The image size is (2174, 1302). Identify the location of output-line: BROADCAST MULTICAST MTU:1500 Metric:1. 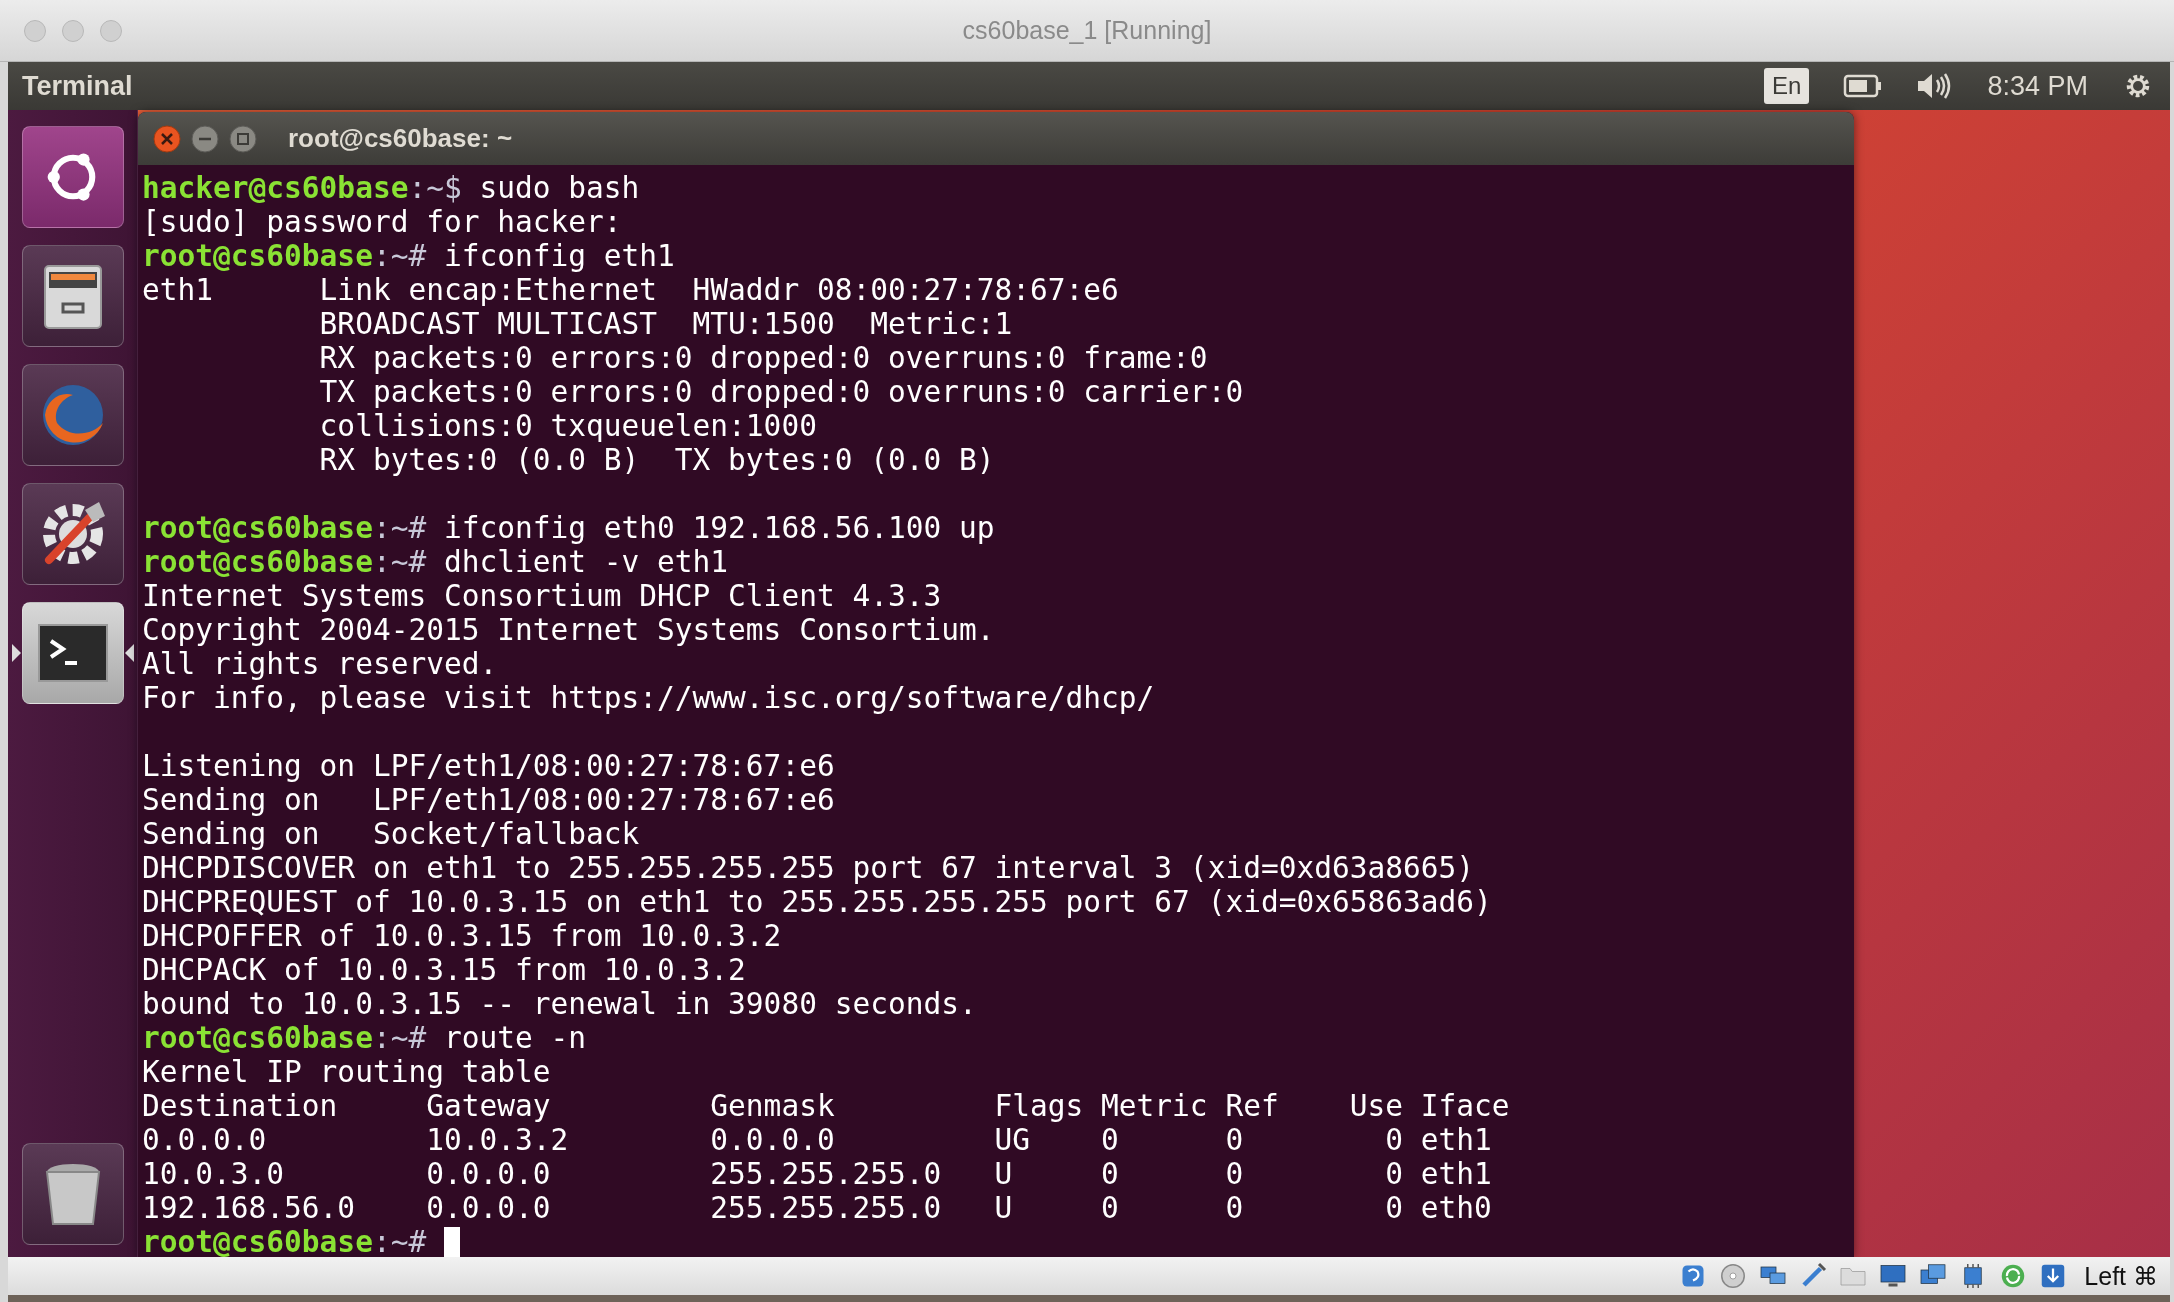
(665, 324).